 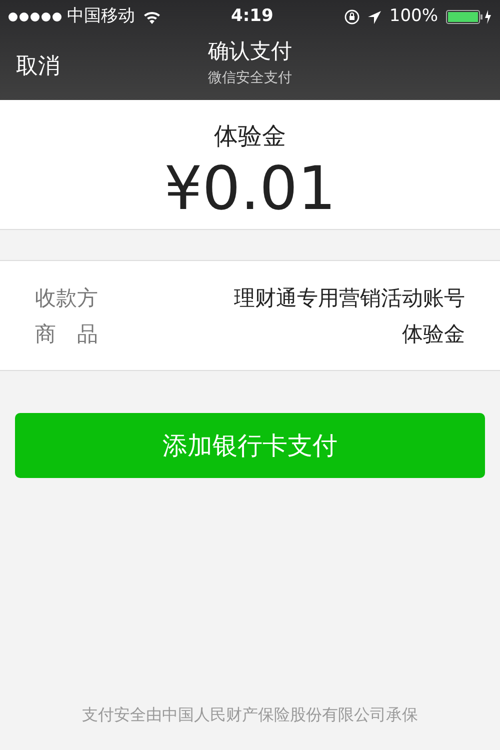 I want to click on product-name: 体验金, so click(x=250, y=136).